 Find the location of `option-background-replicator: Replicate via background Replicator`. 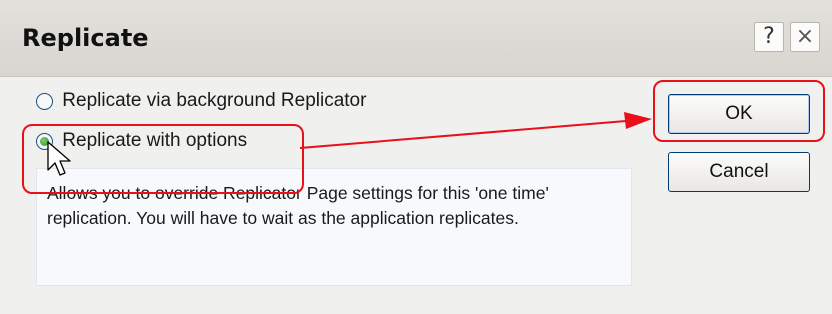

option-background-replicator: Replicate via background Replicator is located at coordinates (201, 101).